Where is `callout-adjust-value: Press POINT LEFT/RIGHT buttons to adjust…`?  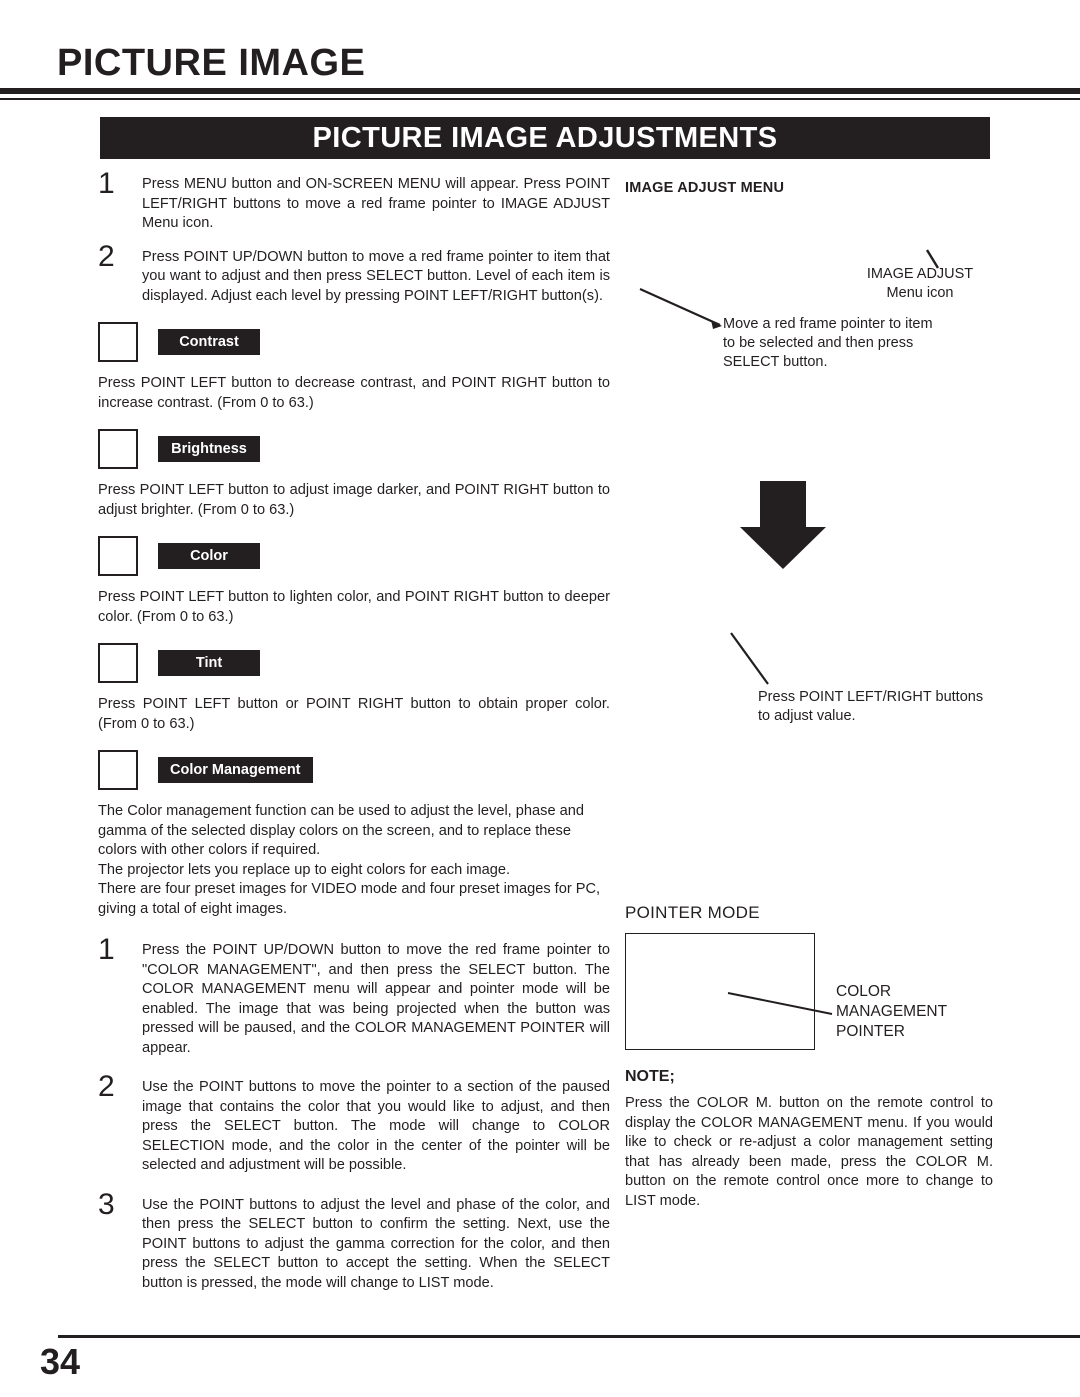 callout-adjust-value: Press POINT LEFT/RIGHT buttons to adjust… is located at coordinates (871, 706).